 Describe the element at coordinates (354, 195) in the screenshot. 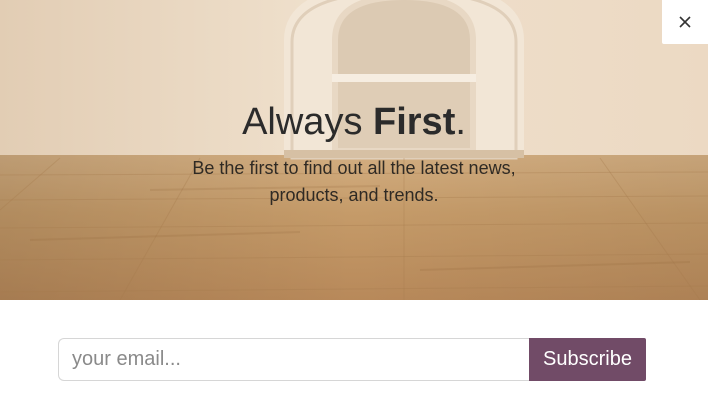

I see `subtext-line-2: products, and trends.` at that location.